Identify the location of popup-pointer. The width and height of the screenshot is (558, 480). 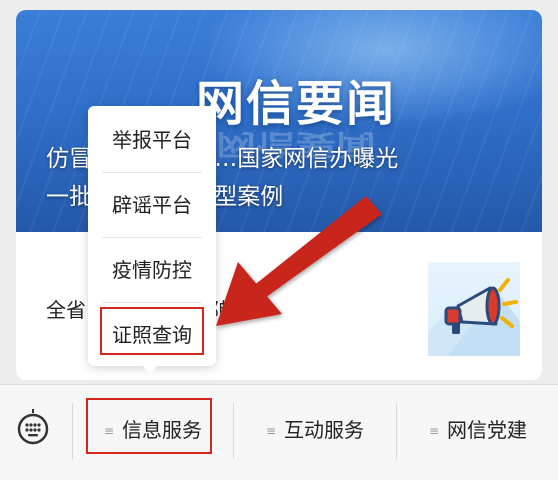
(150, 369).